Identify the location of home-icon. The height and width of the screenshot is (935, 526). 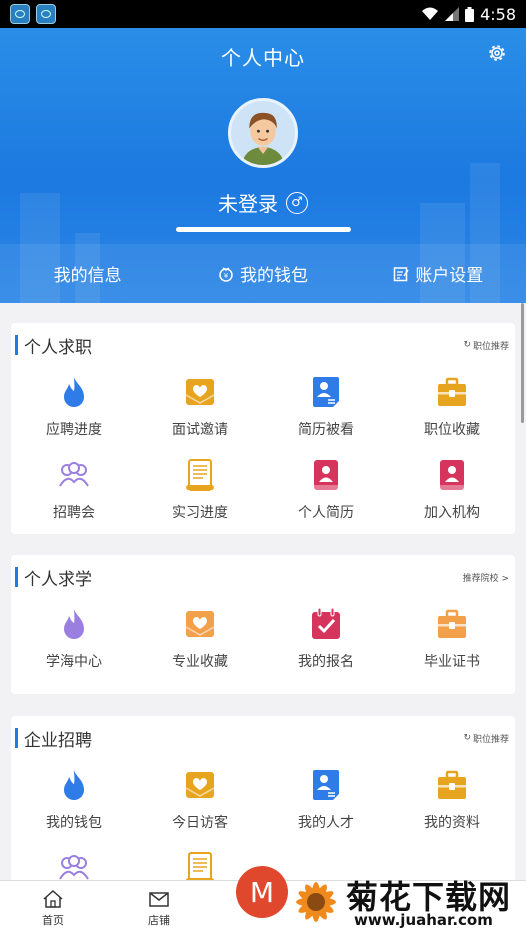
(53, 898).